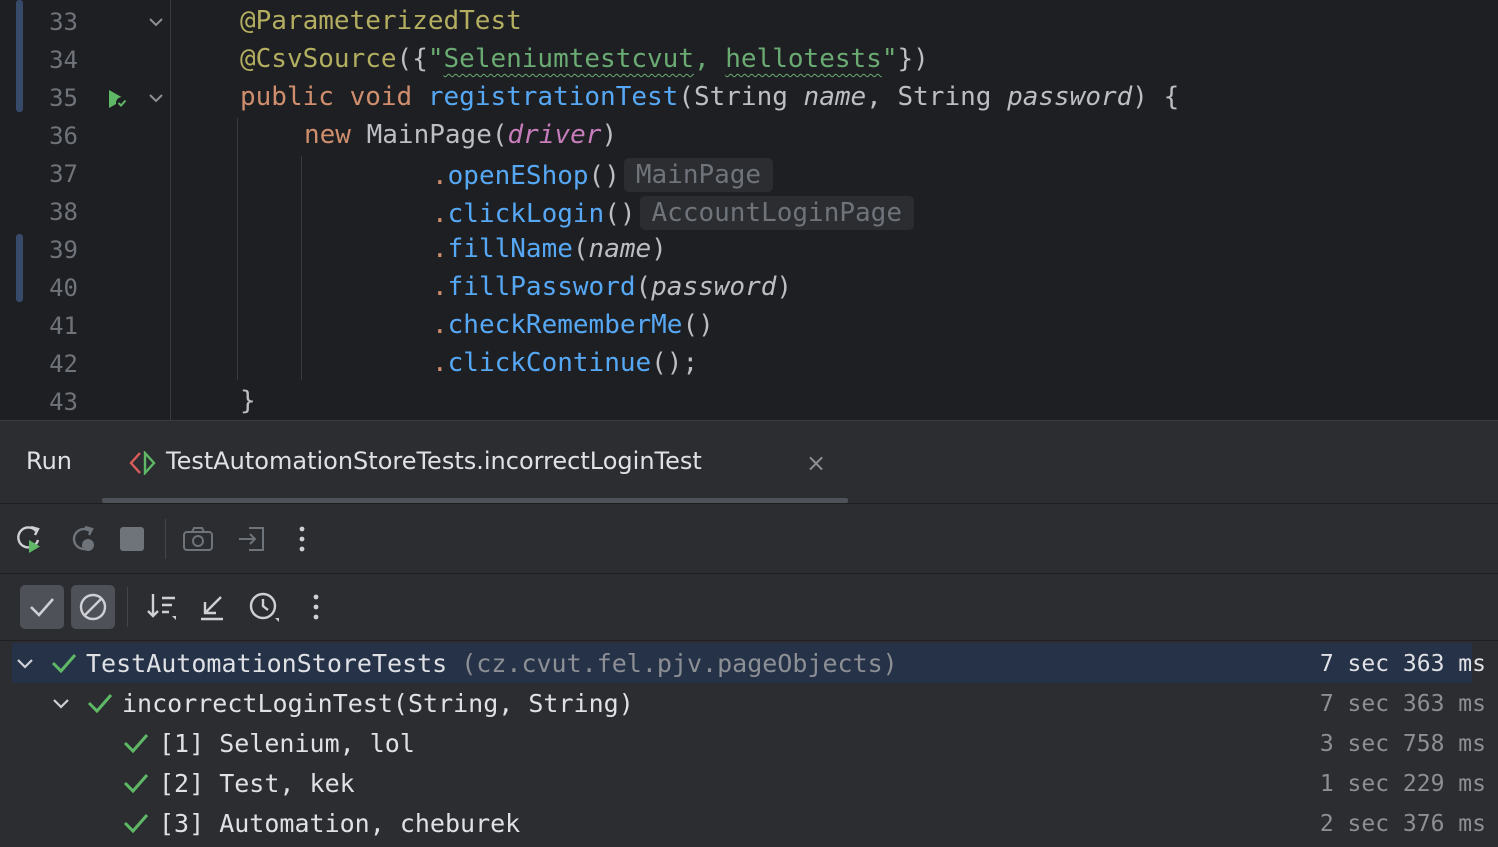 The width and height of the screenshot is (1498, 847). I want to click on code-text: .clickLogin() AccountLoginPage, so click(673, 213).